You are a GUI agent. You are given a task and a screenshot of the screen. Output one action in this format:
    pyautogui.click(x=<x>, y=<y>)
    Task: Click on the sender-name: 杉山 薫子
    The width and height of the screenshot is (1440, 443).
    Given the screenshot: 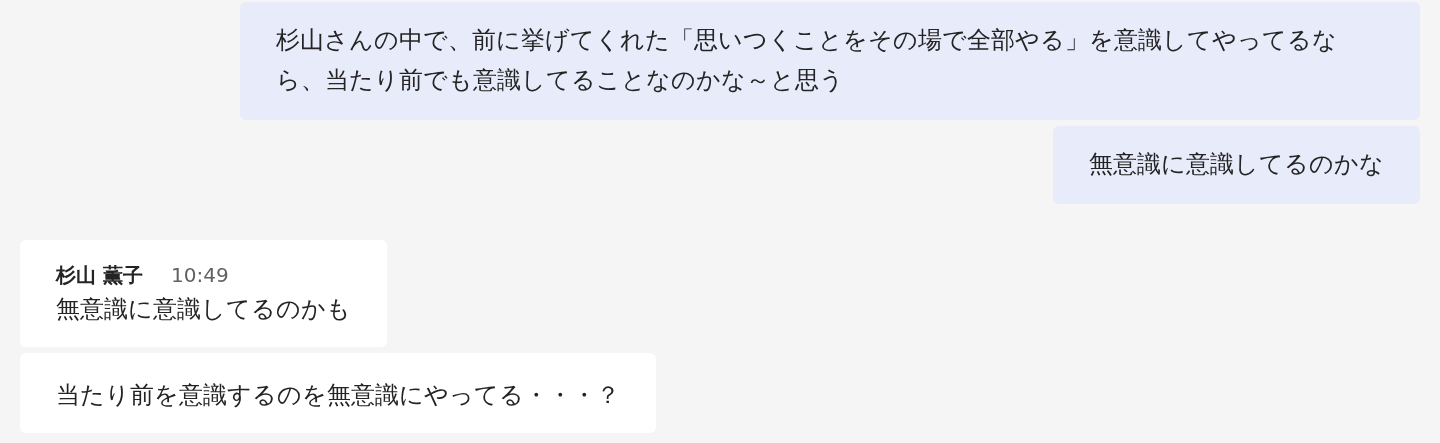 What is the action you would take?
    pyautogui.click(x=99, y=275)
    